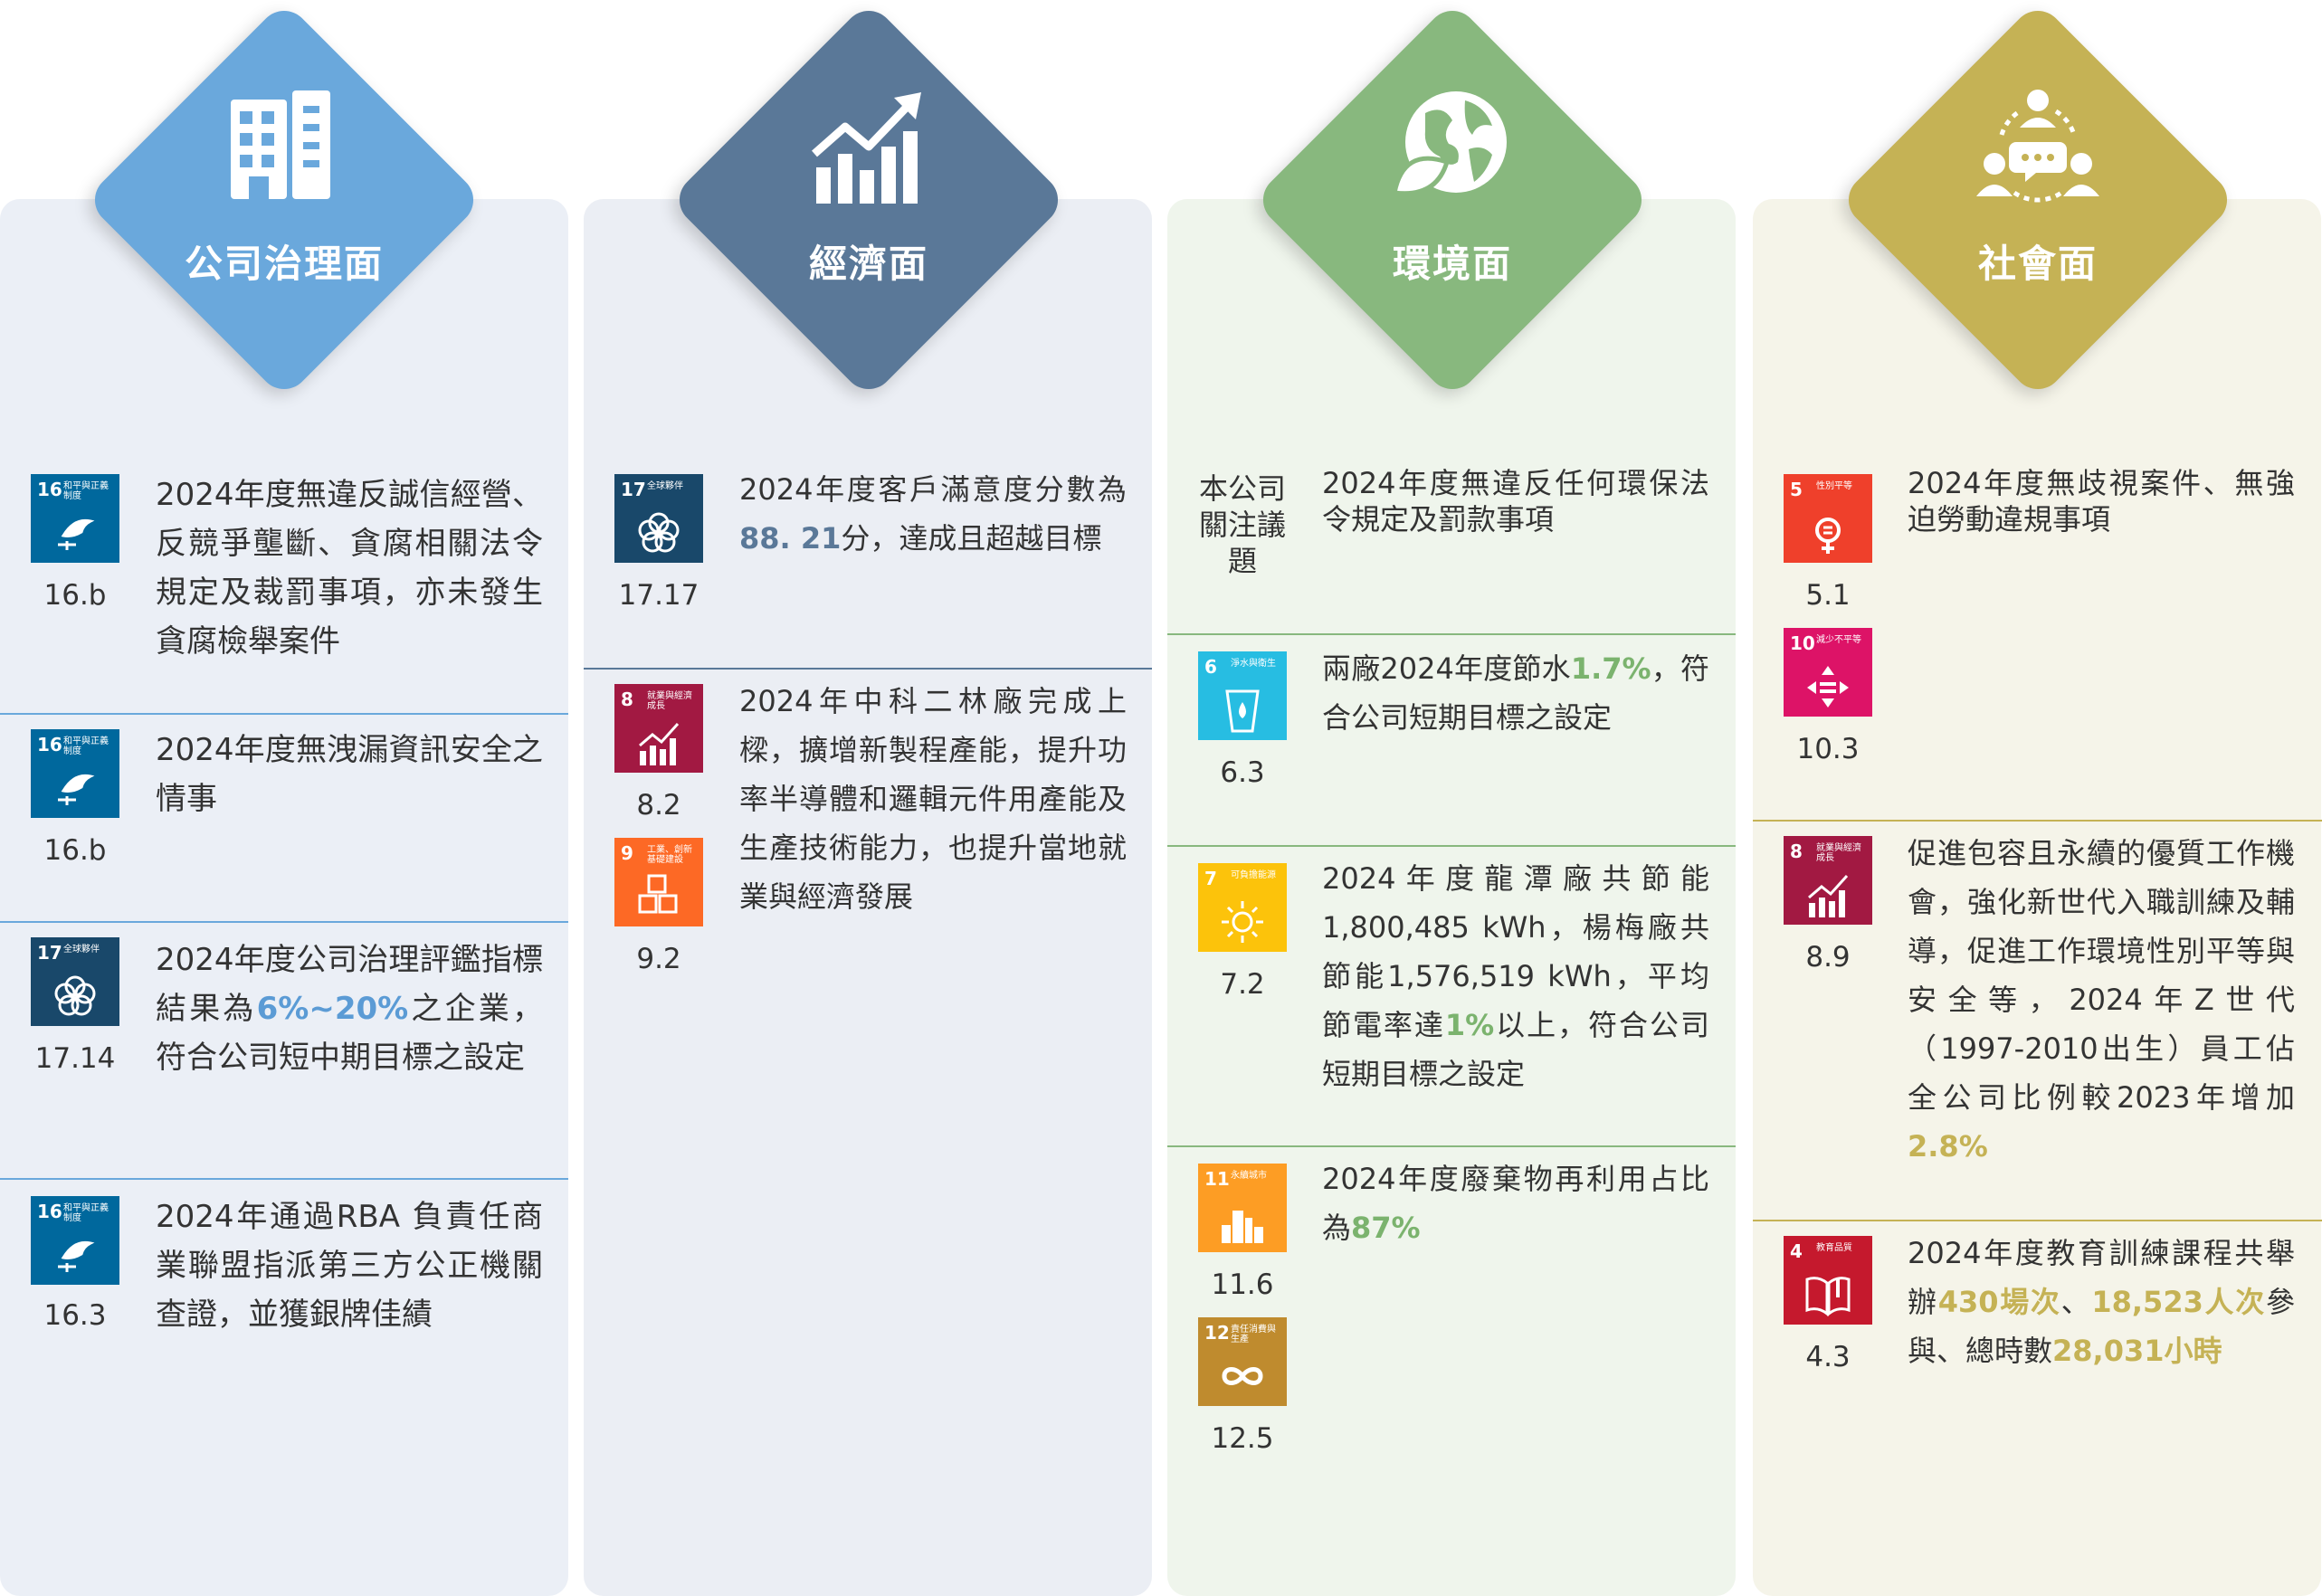  I want to click on sdg10-badge: 10 減少不平等, so click(1828, 673).